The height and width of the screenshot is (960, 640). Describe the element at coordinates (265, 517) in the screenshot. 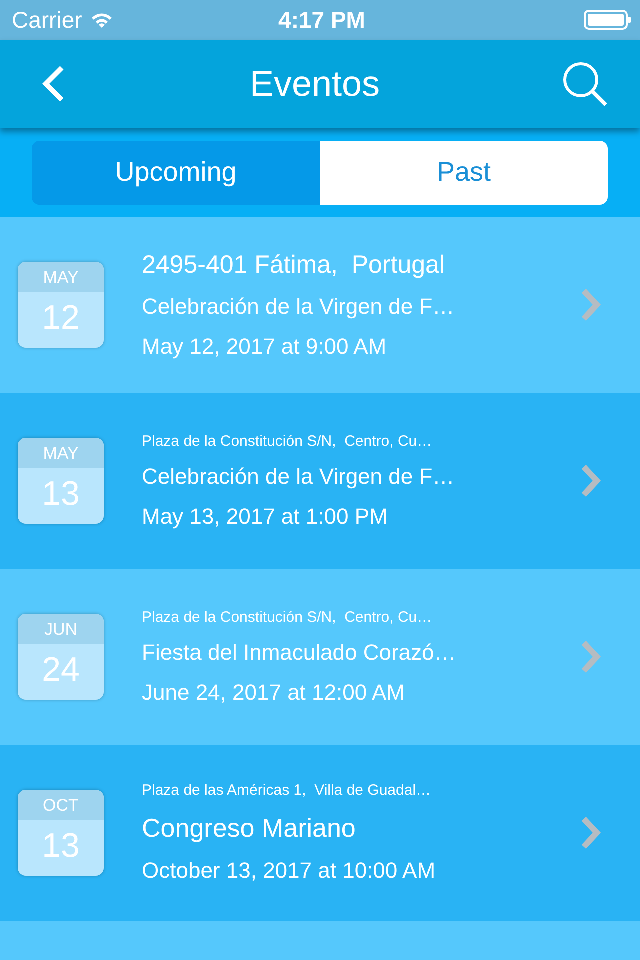

I see `event-date: May 13, 2017 at 1:00 PM` at that location.